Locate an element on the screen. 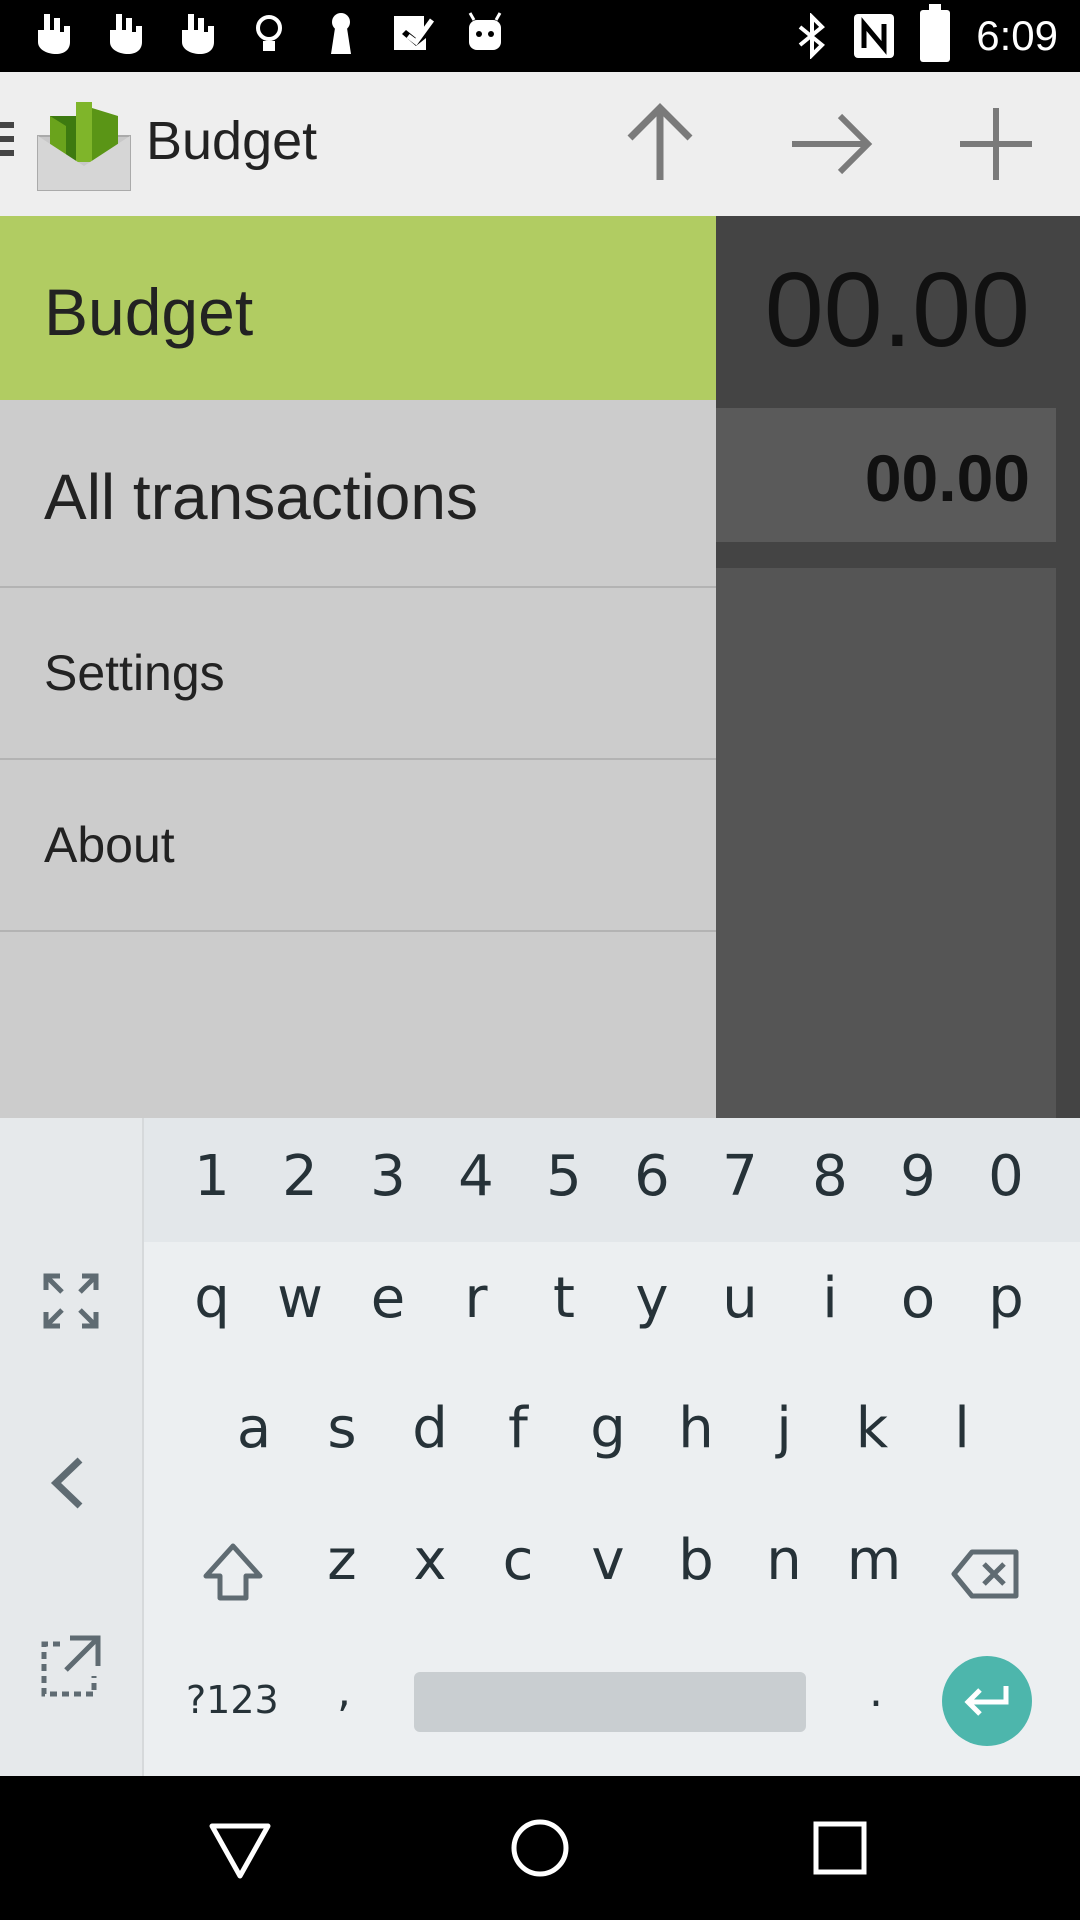 This screenshot has height=1920, width=1080. key-x: x is located at coordinates (430, 1560).